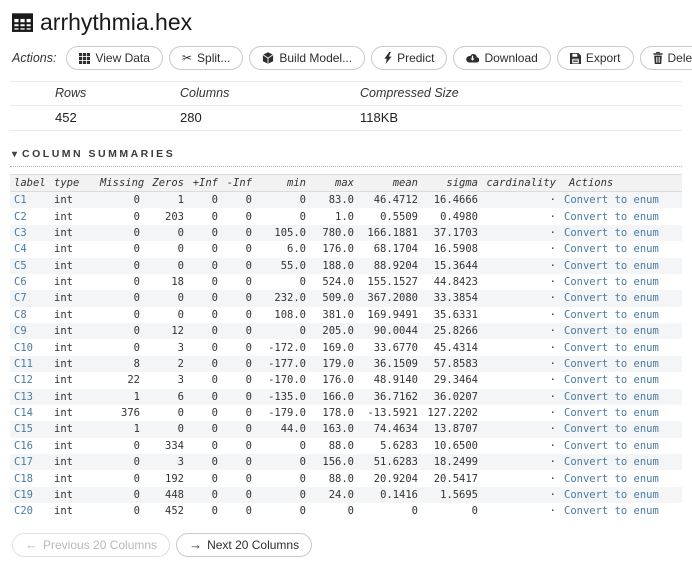 This screenshot has width=692, height=565. I want to click on missing-cell: 1, so click(120, 429).